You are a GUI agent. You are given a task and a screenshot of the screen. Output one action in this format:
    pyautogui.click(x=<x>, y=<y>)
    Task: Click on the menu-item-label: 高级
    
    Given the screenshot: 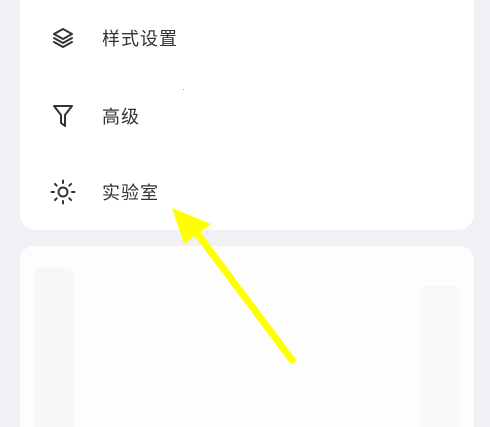 What is the action you would take?
    pyautogui.click(x=121, y=117)
    